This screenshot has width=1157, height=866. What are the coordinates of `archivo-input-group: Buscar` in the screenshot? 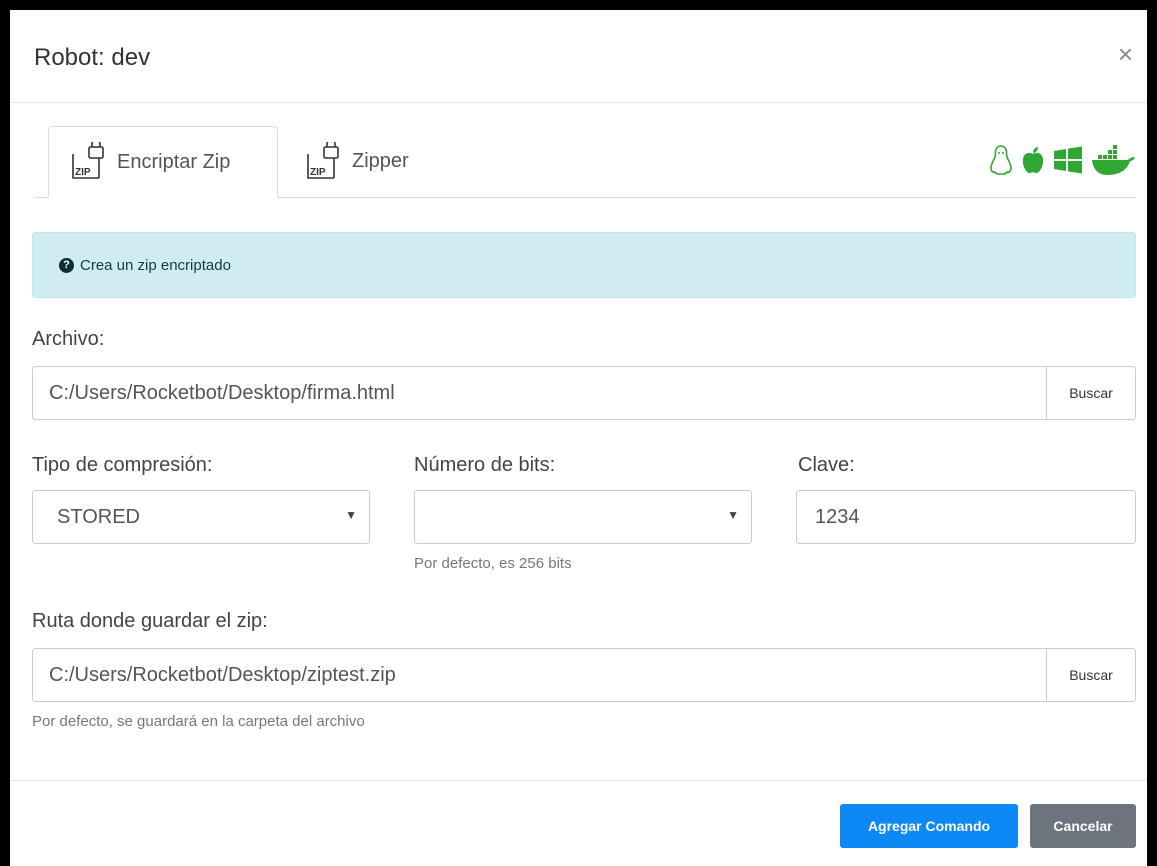 It's located at (584, 393).